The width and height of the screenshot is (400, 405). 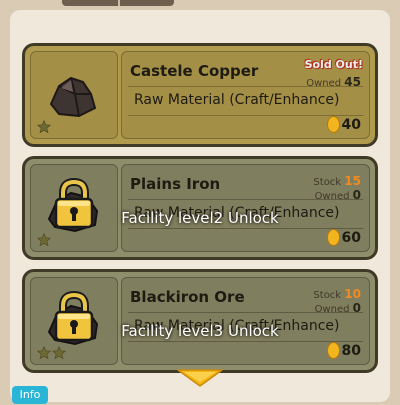 I want to click on tab-divider, so click(x=119, y=3).